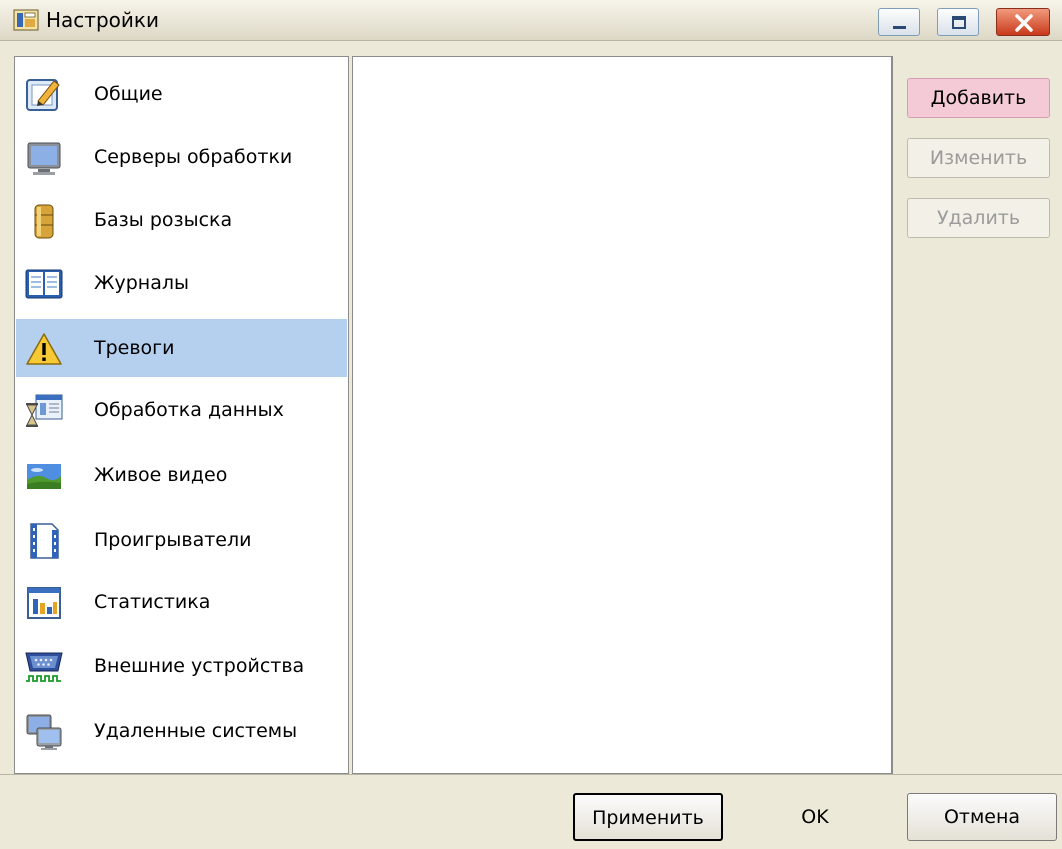 The width and height of the screenshot is (1062, 849). What do you see at coordinates (44, 732) in the screenshot?
I see `remote-computers-icon` at bounding box center [44, 732].